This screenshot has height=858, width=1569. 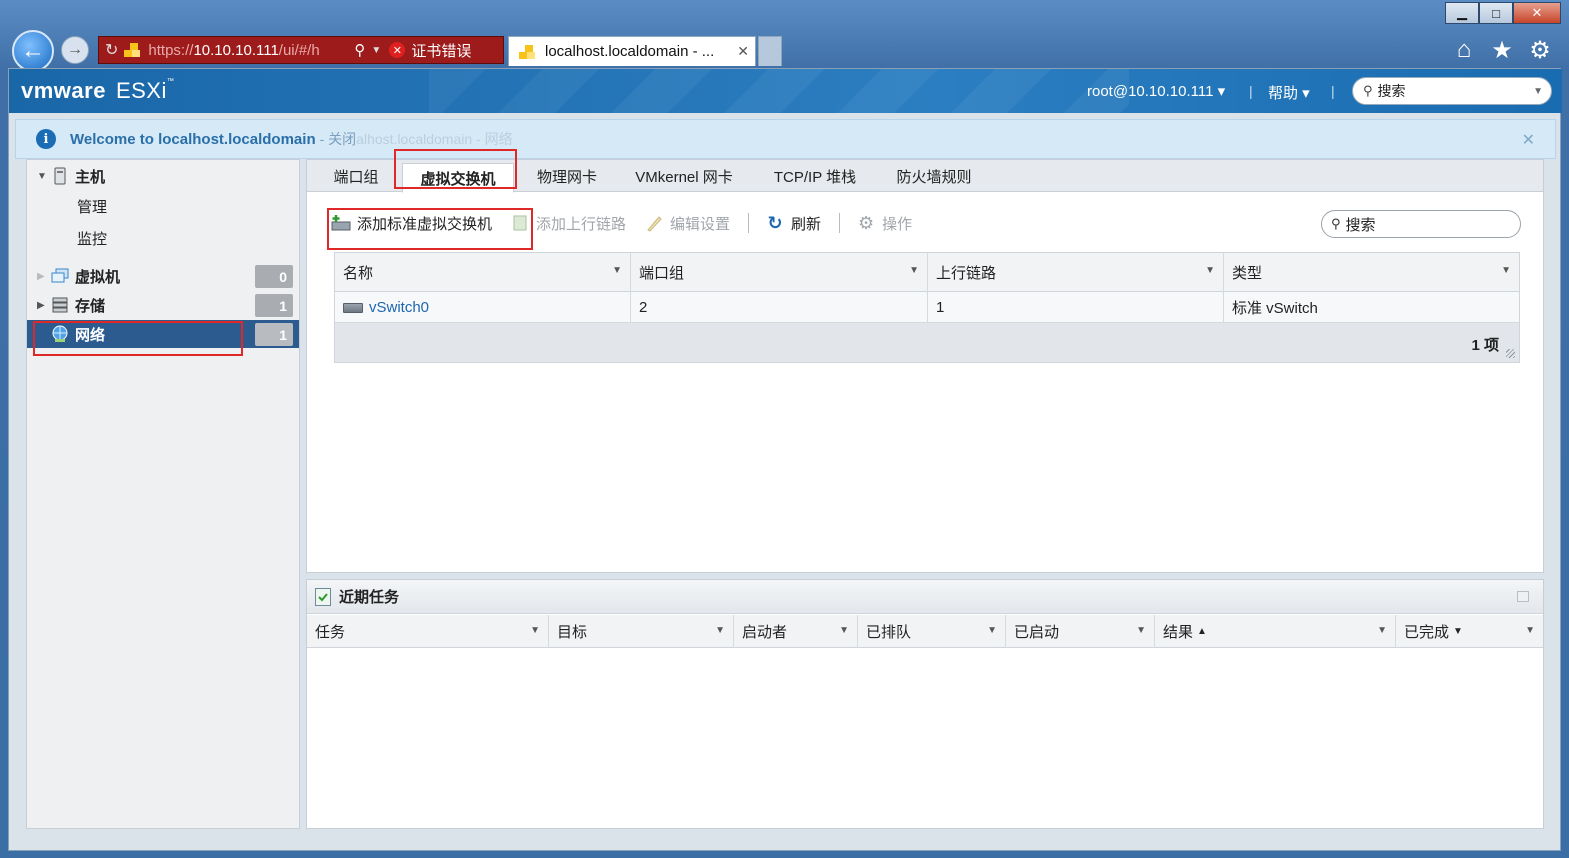 What do you see at coordinates (1462, 13) in the screenshot?
I see `minimize-button: ▁` at bounding box center [1462, 13].